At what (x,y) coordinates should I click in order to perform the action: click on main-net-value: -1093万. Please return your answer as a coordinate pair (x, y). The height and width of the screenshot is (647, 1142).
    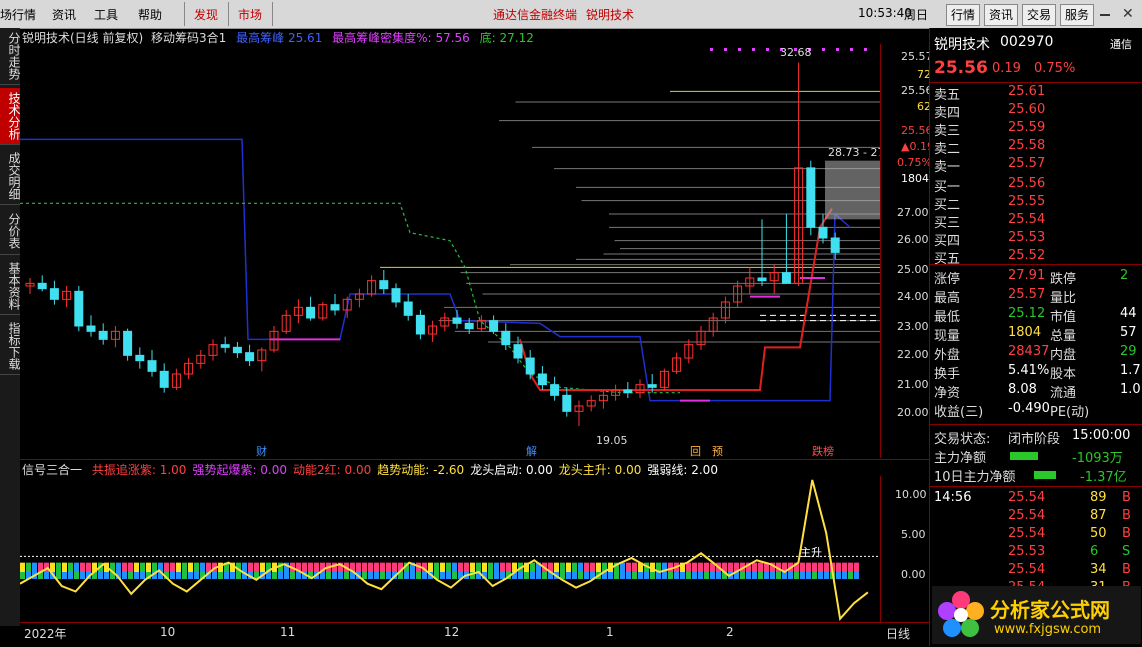
    Looking at the image, I should click on (1097, 458).